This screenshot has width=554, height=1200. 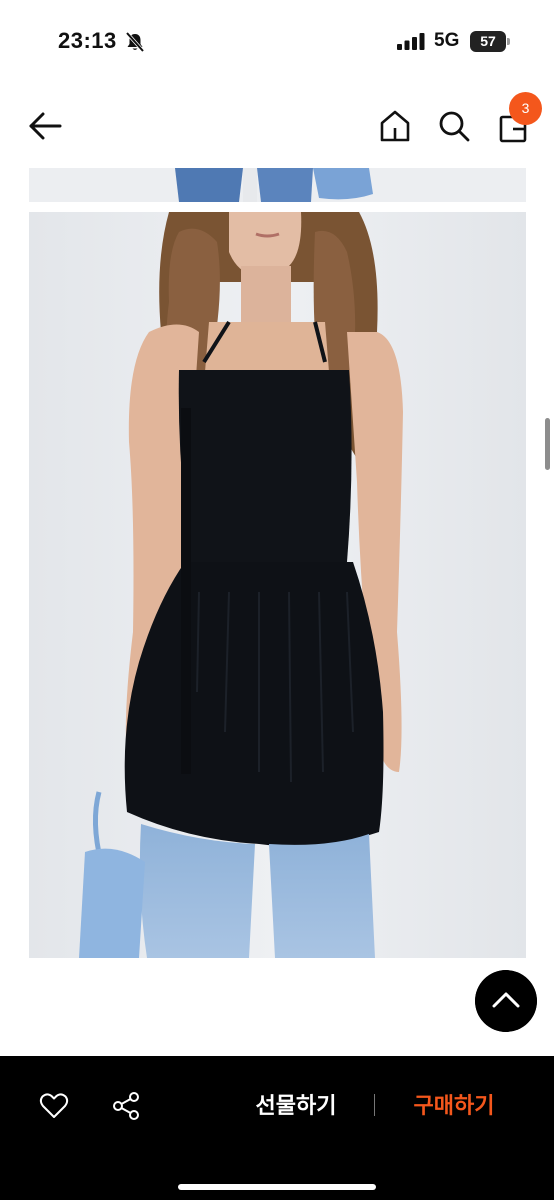 What do you see at coordinates (490, 41) in the screenshot?
I see `battery-indicator: 57` at bounding box center [490, 41].